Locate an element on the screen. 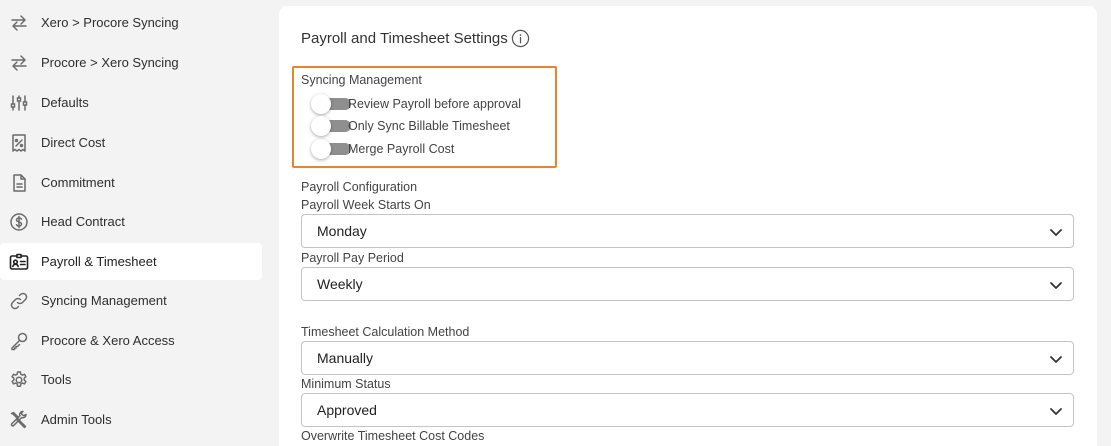 This screenshot has height=446, width=1111. sidebar-item-procore-to-xero-syncing: Procore > Xero Syncing is located at coordinates (131, 62).